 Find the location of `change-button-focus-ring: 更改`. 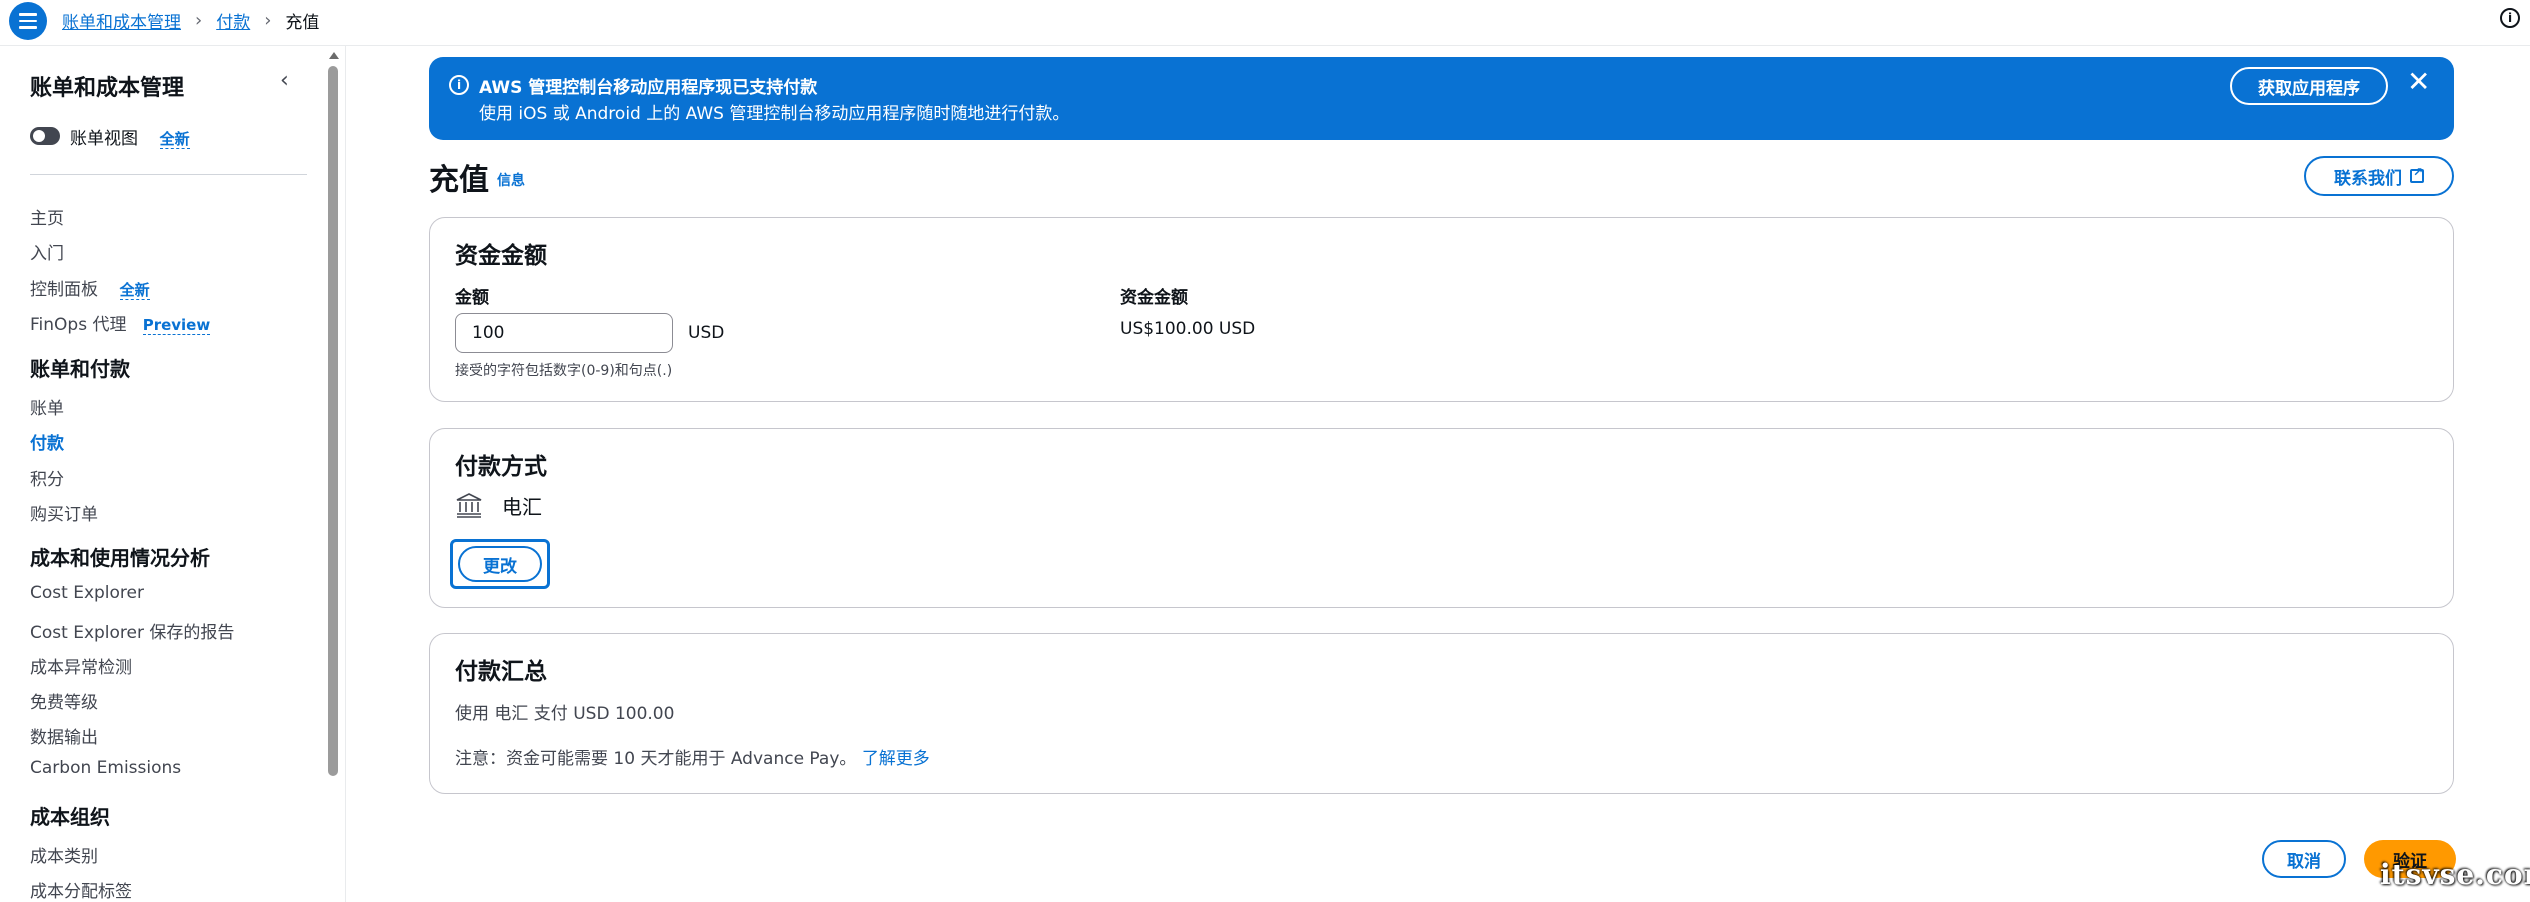

change-button-focus-ring: 更改 is located at coordinates (500, 564).